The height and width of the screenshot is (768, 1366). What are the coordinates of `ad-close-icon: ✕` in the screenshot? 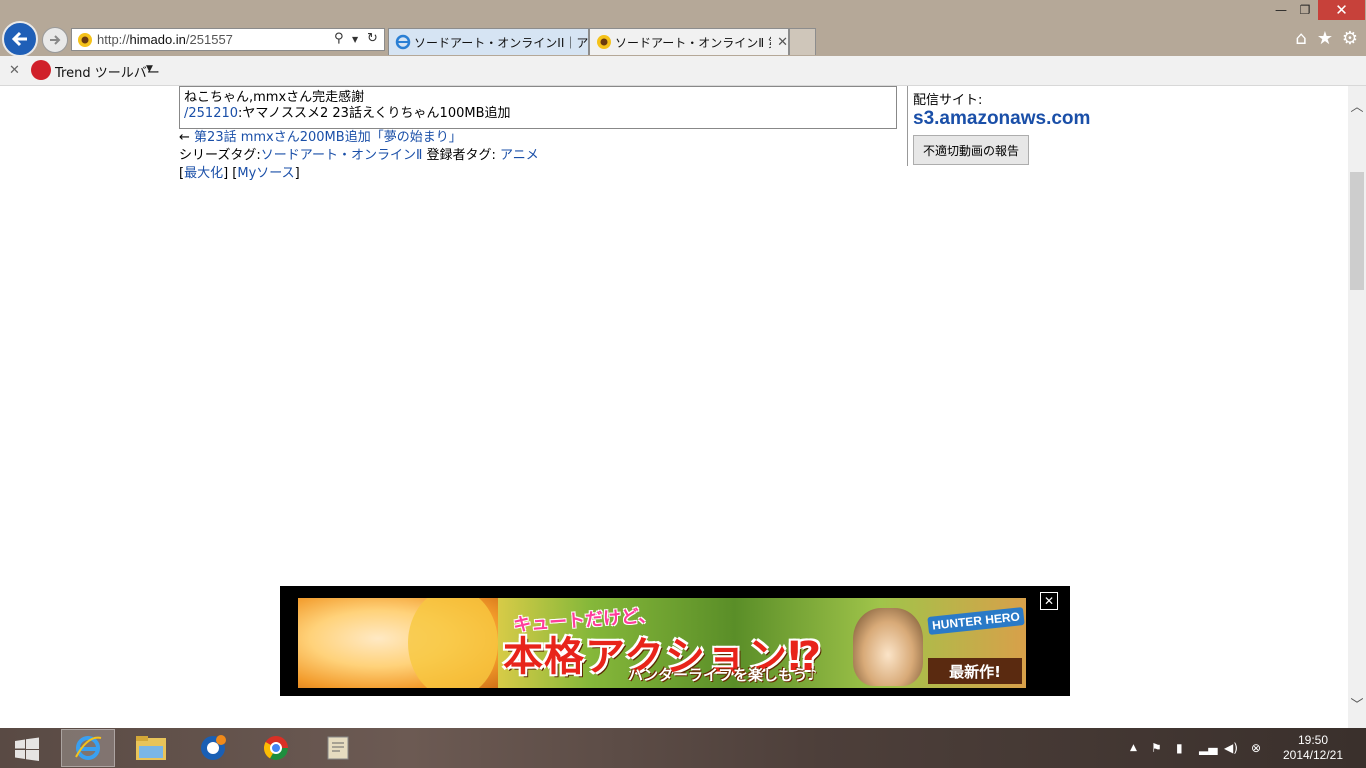 It's located at (1049, 601).